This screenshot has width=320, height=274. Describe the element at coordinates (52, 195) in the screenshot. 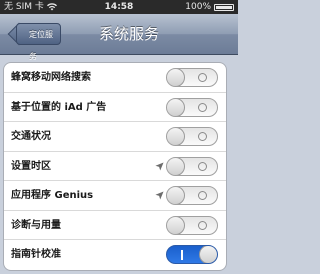

I see `row-label: 应用程序 Genius` at that location.